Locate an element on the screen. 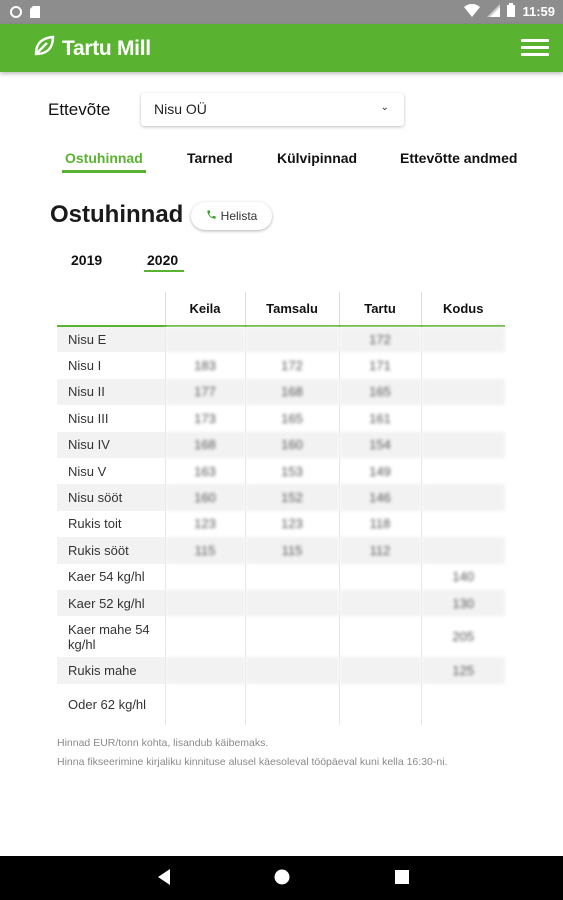 This screenshot has width=563, height=900. page-title: Ostuhinnad is located at coordinates (117, 214).